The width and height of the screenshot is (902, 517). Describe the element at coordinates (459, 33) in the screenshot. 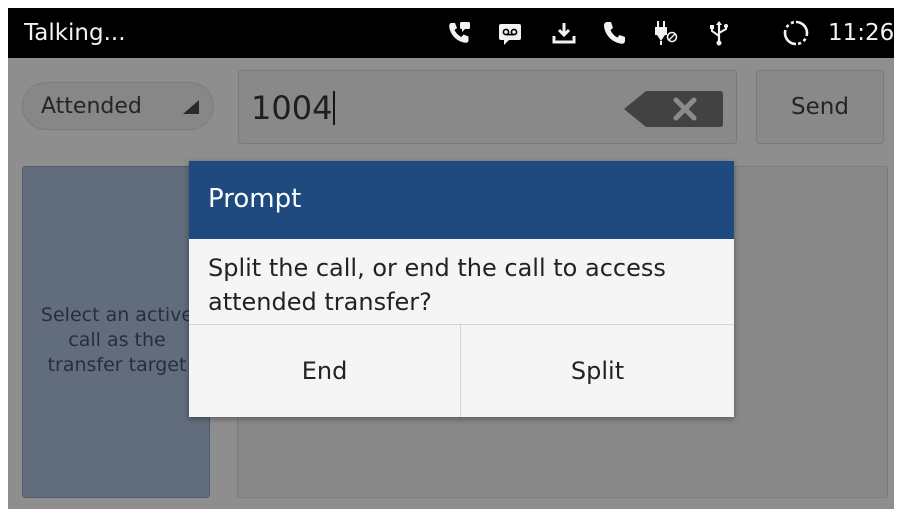

I see `call-forward-icon` at that location.